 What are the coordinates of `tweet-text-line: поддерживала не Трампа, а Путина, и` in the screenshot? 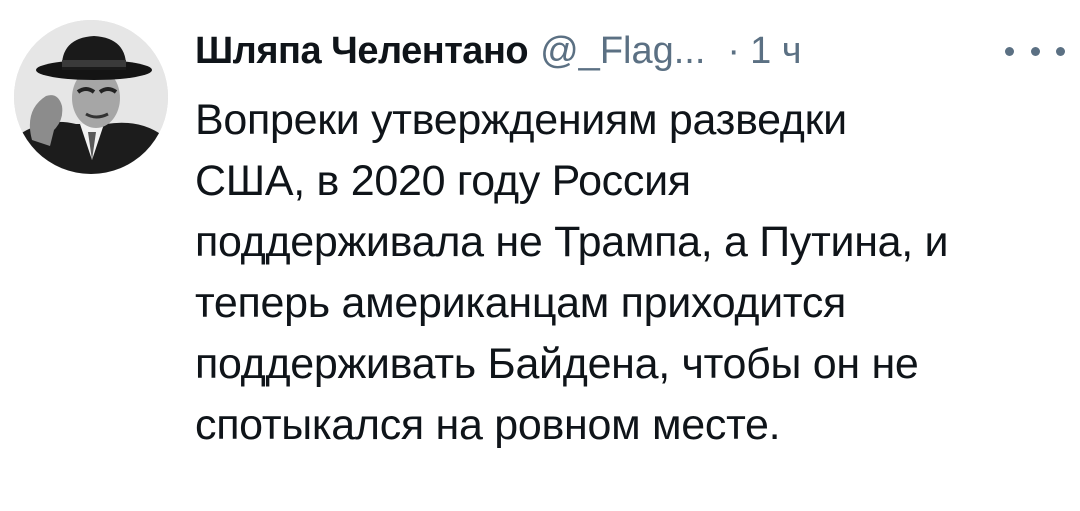 It's located at (572, 242).